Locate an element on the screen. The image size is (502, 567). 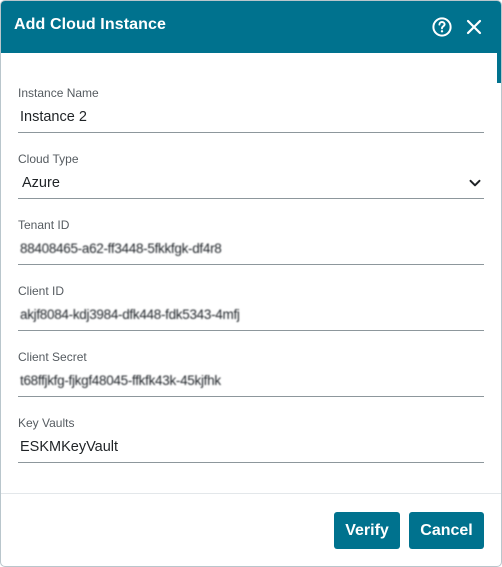
key-vaults-input: ESKMKeyVault is located at coordinates (69, 447).